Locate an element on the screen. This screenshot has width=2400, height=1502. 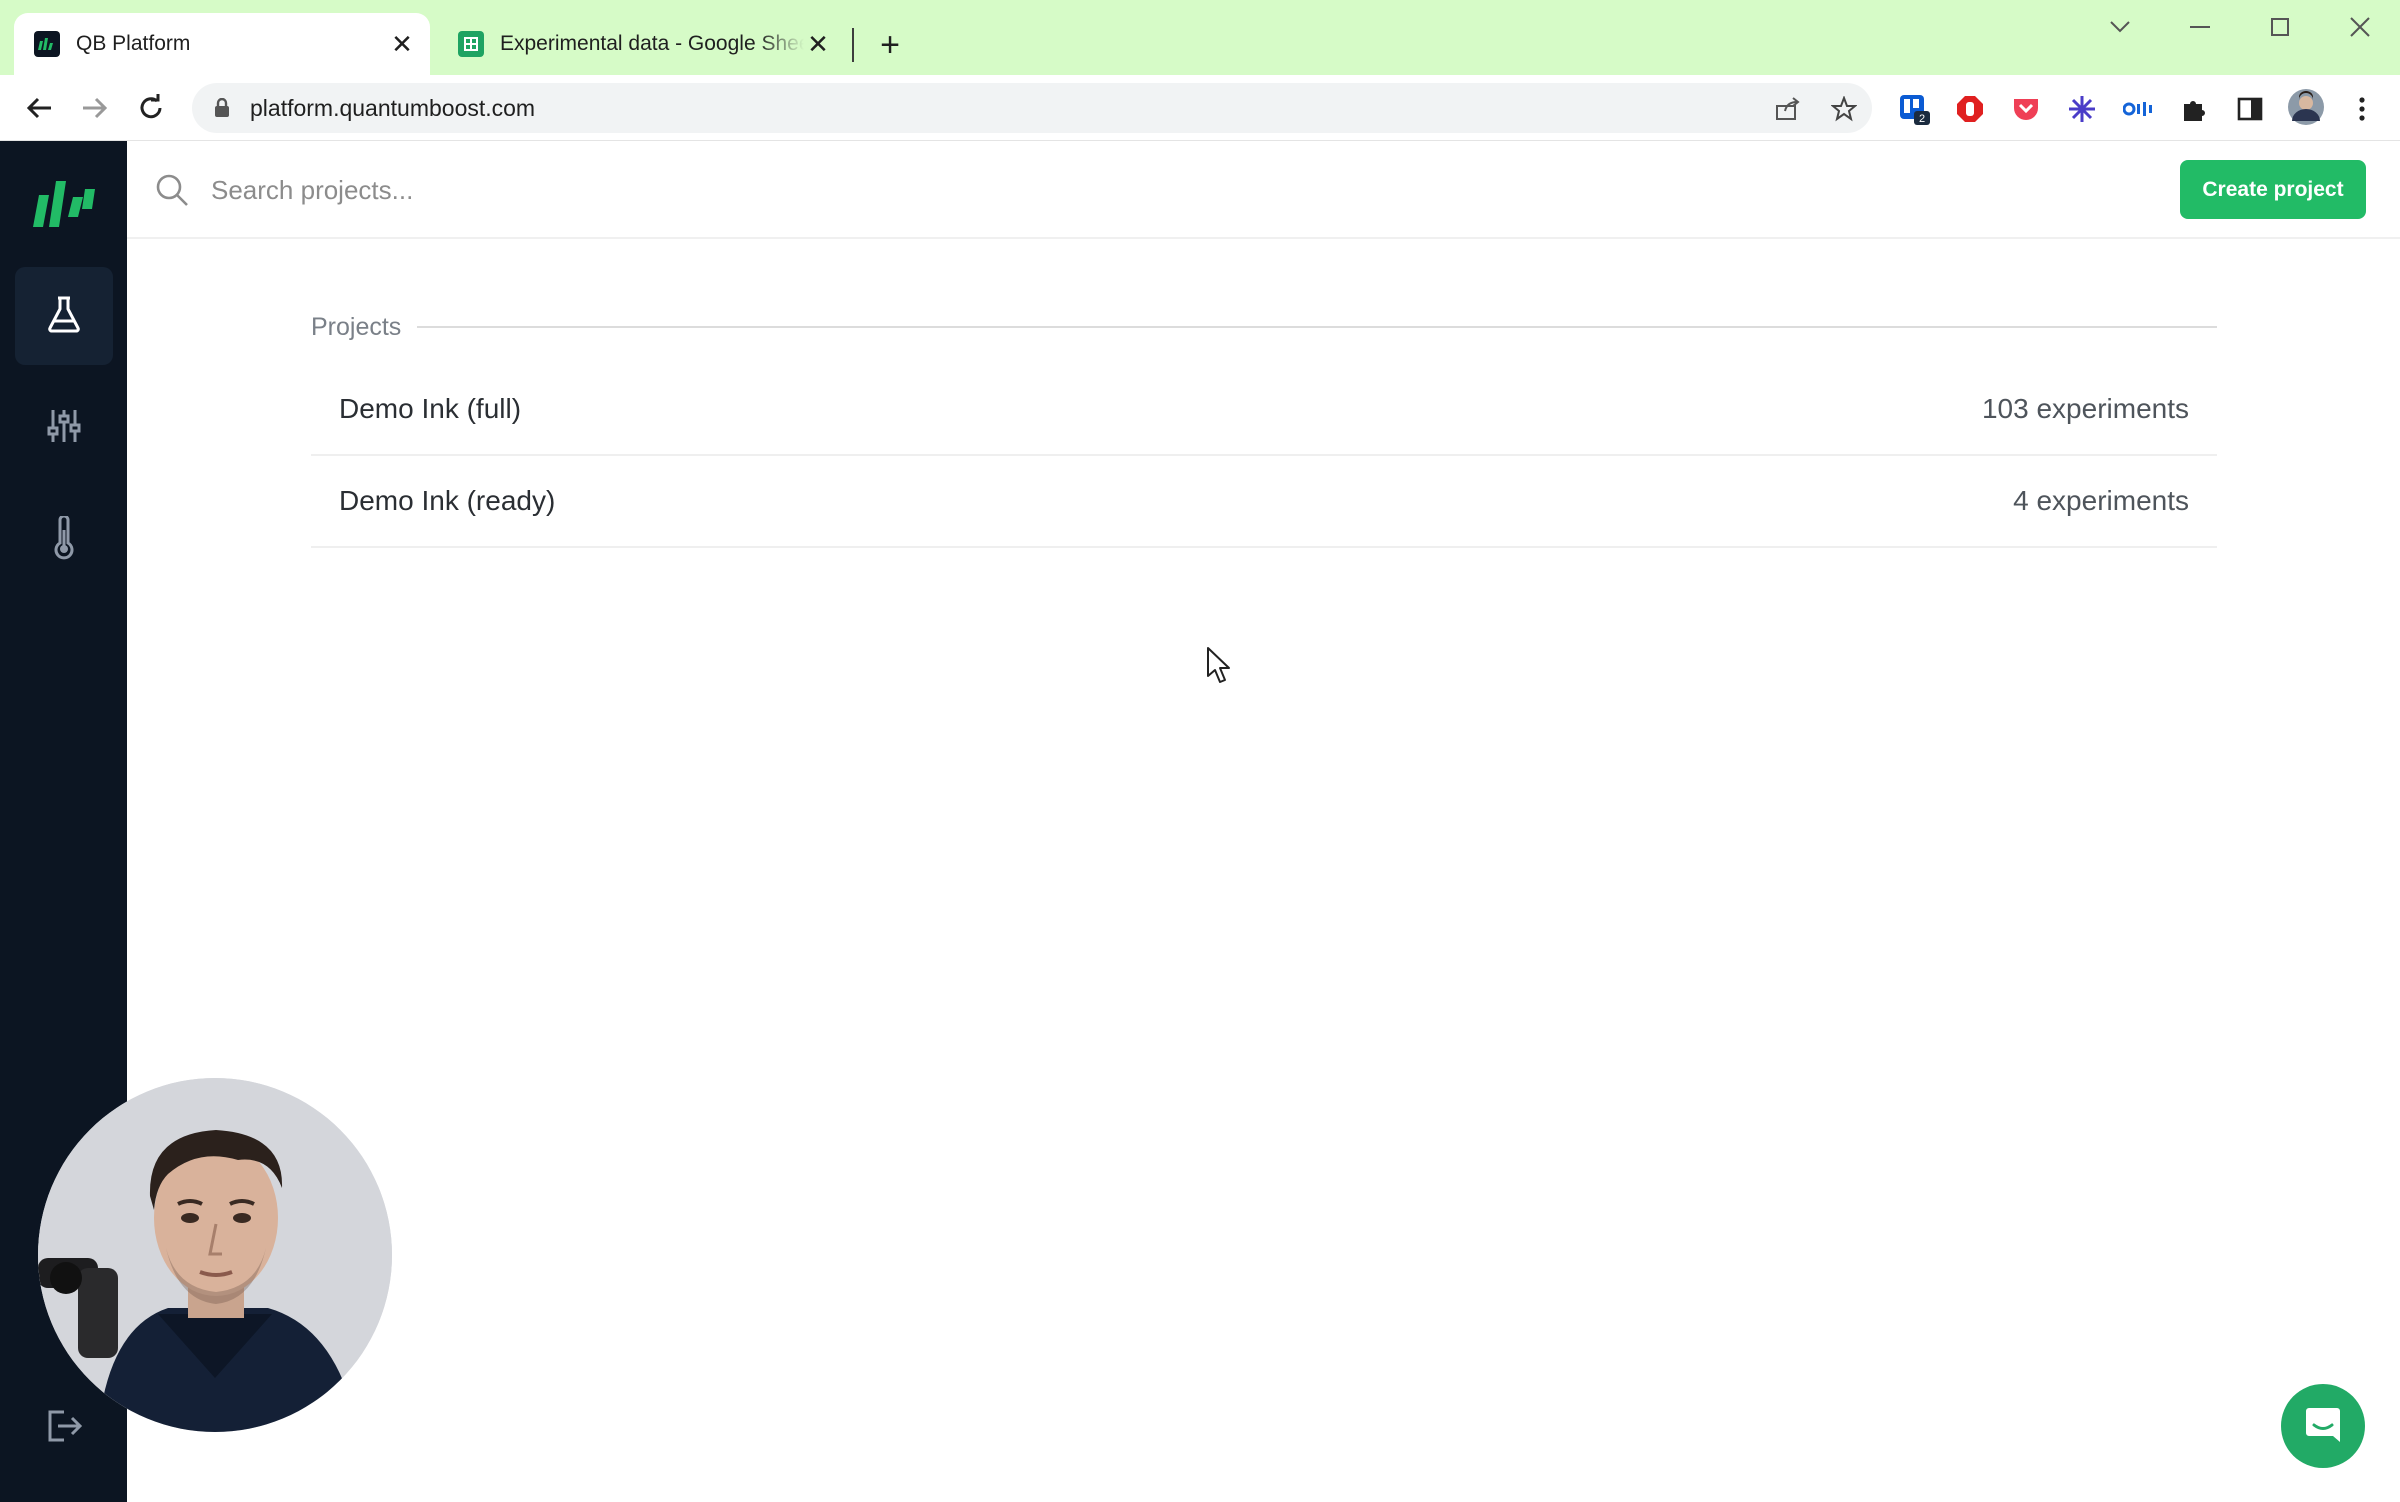
search-input is located at coordinates (1111, 190).